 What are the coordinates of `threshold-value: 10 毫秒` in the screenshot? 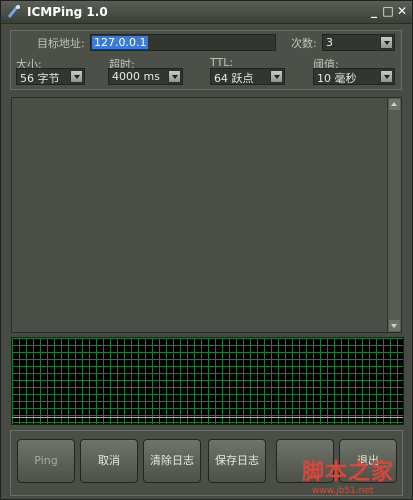 It's located at (337, 78).